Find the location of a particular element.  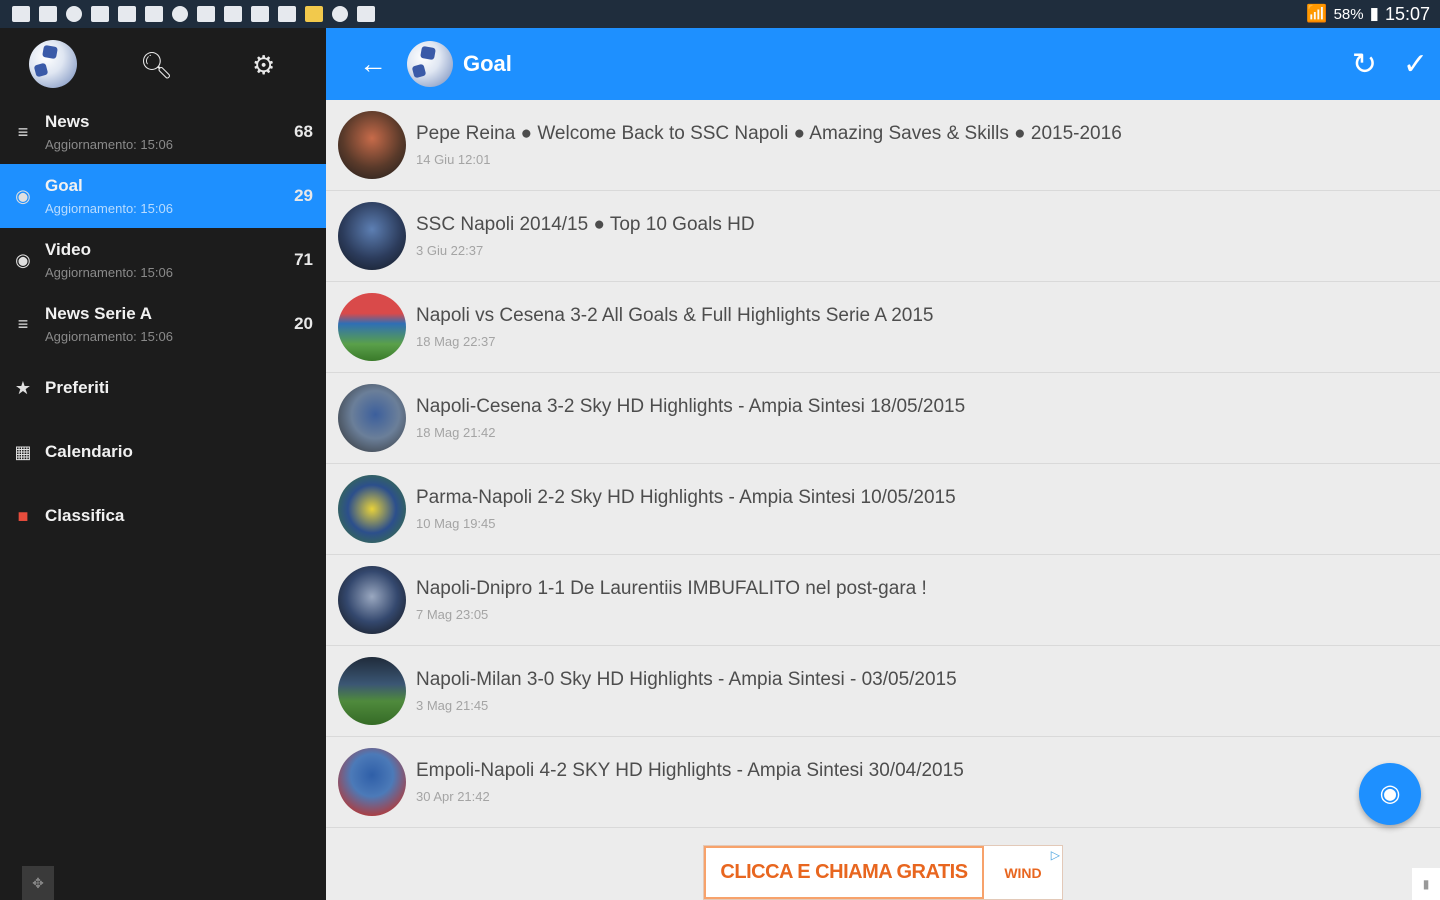

eye-icon: ◉ is located at coordinates (1390, 793).